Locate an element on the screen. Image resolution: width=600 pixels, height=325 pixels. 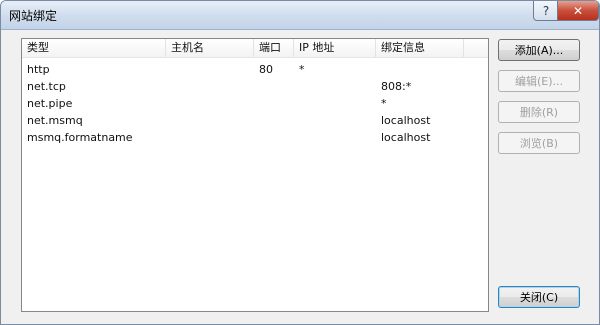
cell-type: http is located at coordinates (38, 69).